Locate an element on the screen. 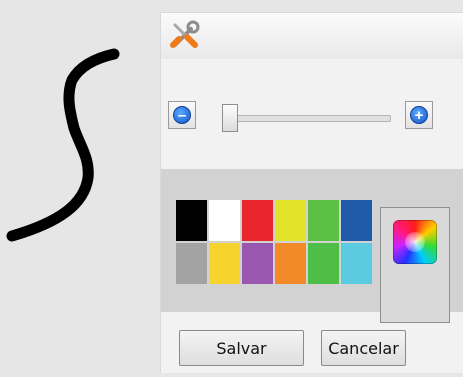 The image size is (463, 377). tools-icon is located at coordinates (185, 34).